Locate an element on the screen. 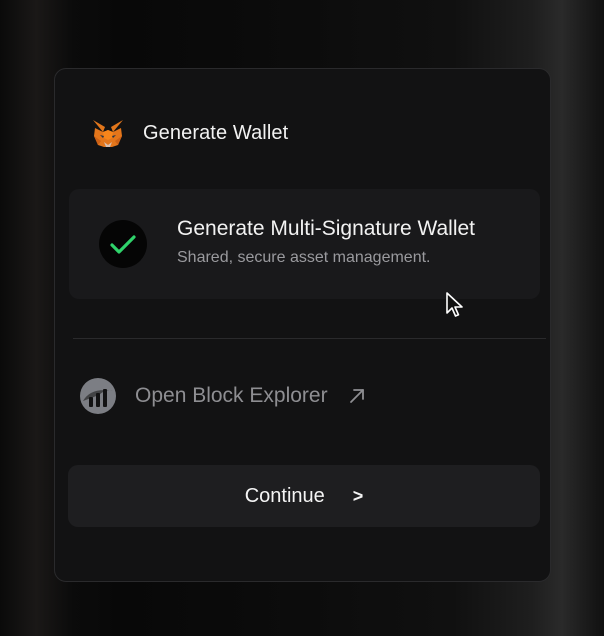  continue-button: Continue > is located at coordinates (304, 496).